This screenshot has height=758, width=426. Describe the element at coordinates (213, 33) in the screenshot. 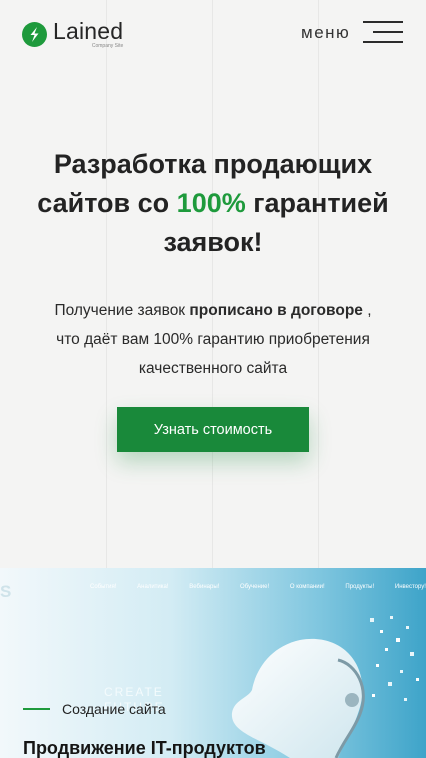

I see `site-header: Lained Company Site меню` at that location.